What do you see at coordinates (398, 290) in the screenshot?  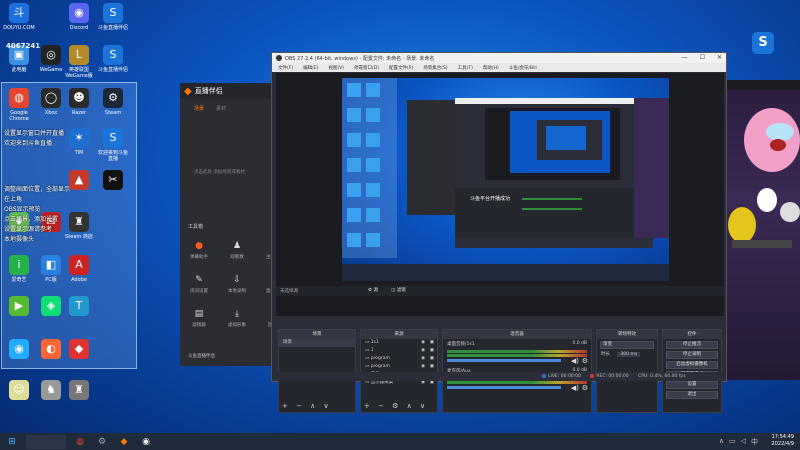 I see `filters-button: ◫ 滤镜` at bounding box center [398, 290].